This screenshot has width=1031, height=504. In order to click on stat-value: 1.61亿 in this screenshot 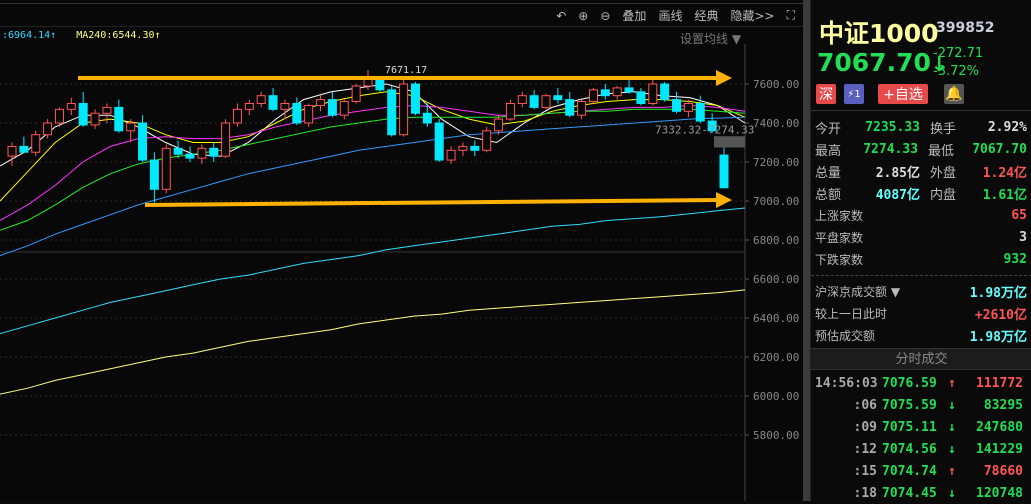, I will do `click(1004, 195)`.